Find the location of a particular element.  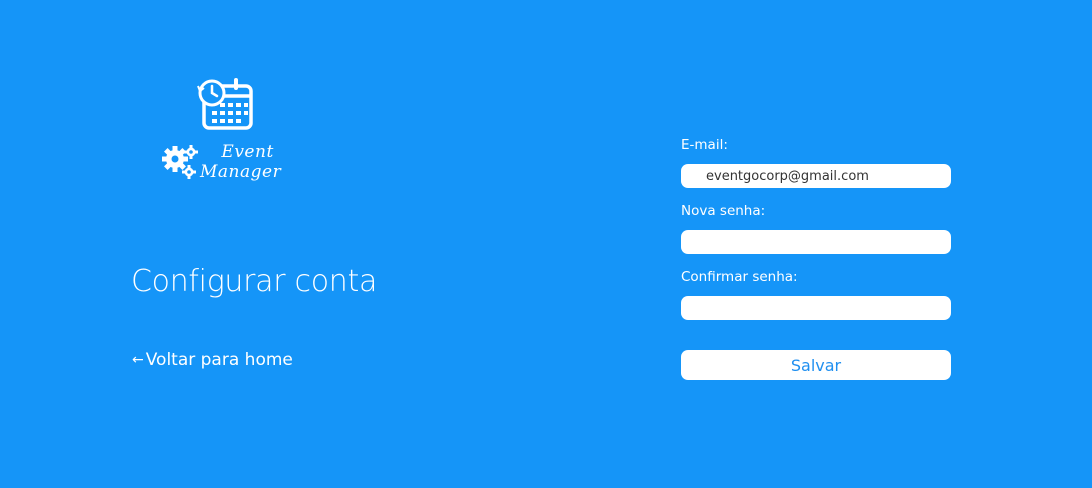

back-to-home-link: ← Voltar para home is located at coordinates (212, 360).